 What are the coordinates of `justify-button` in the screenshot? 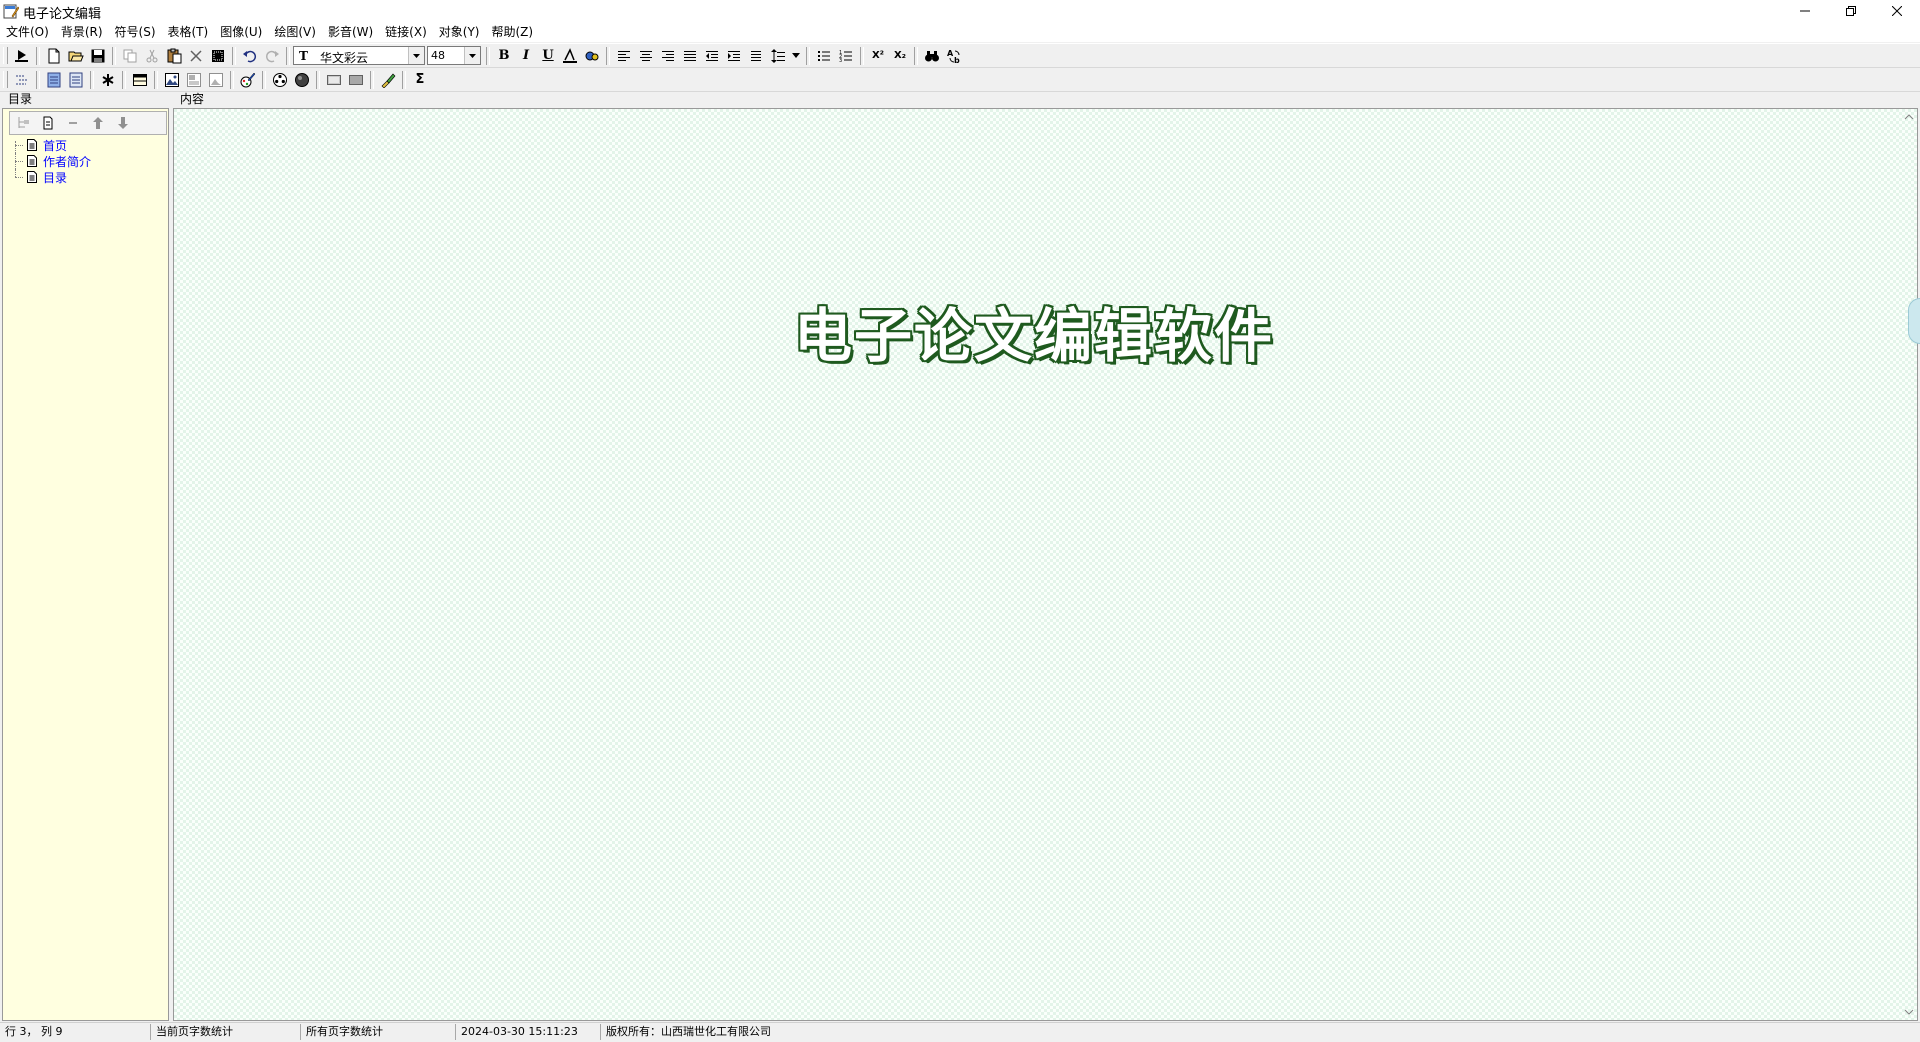 It's located at (690, 56).